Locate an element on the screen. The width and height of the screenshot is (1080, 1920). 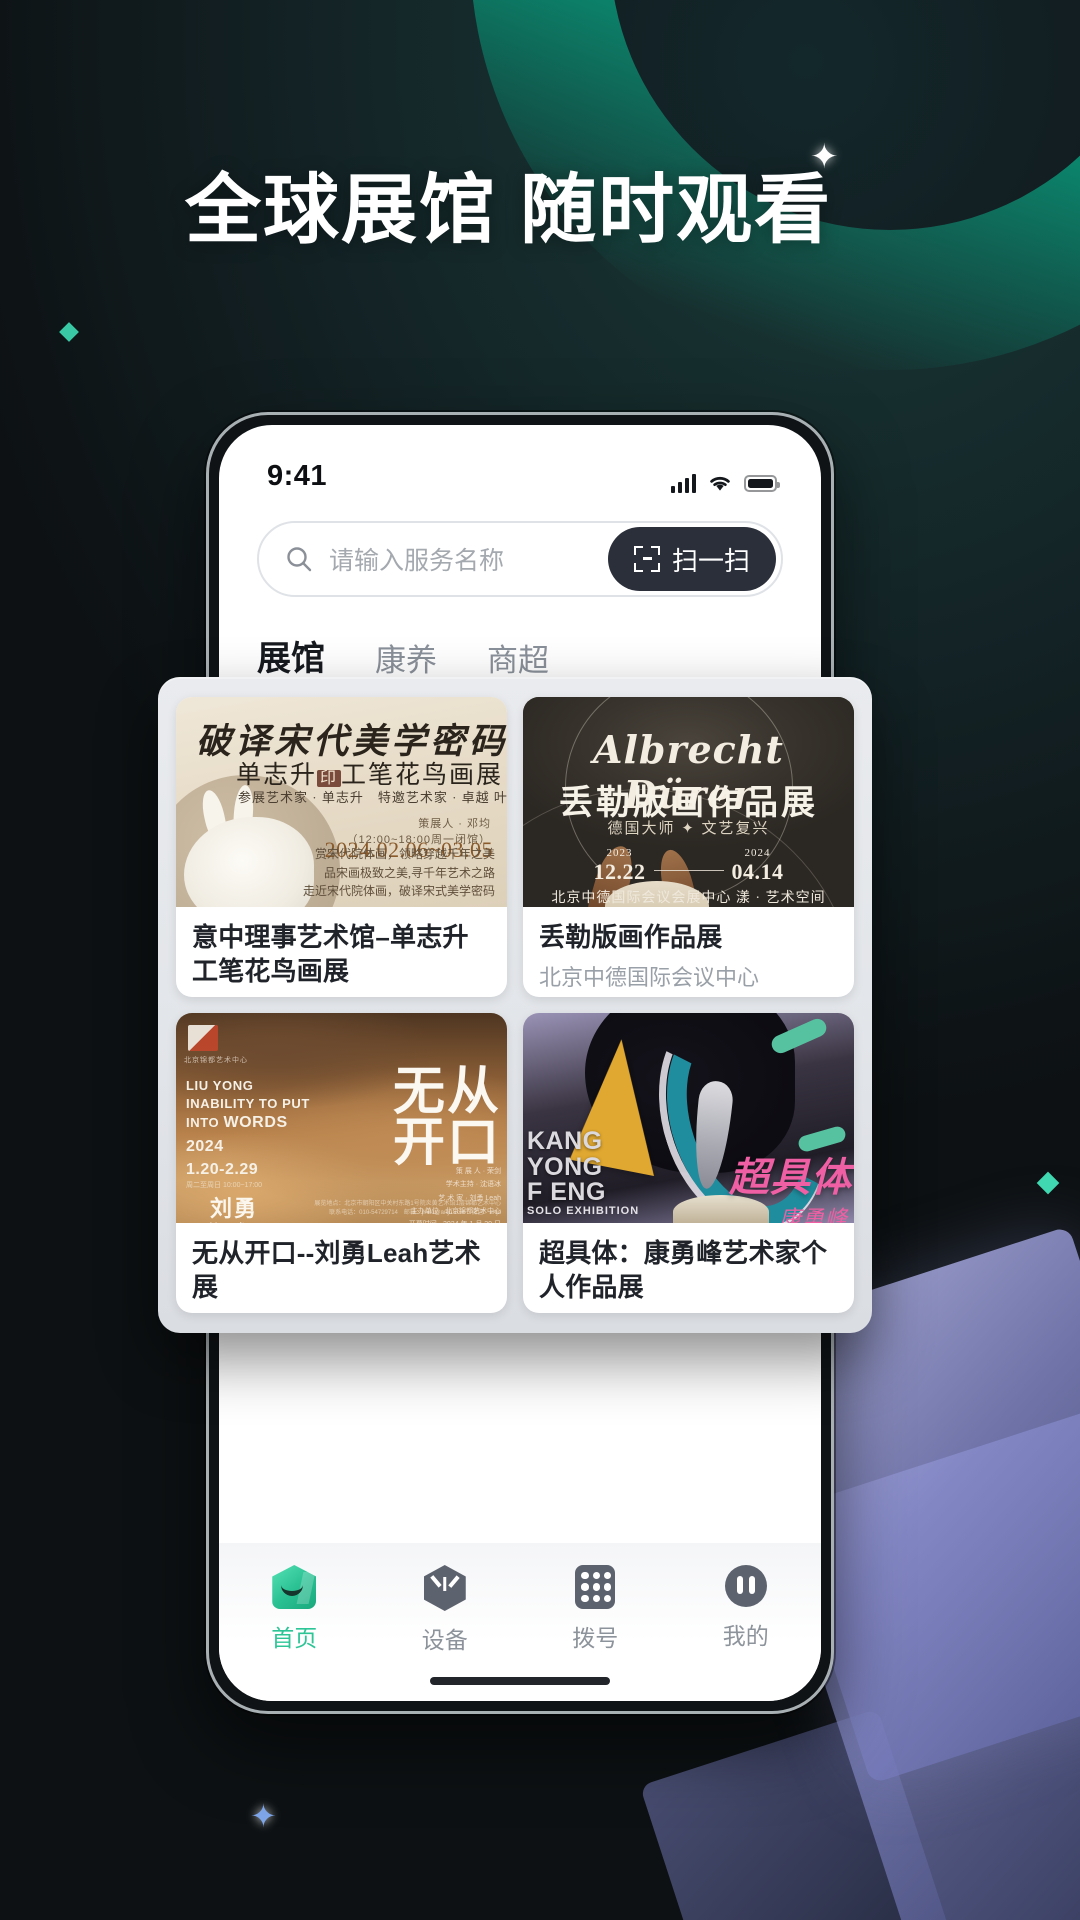
wifi-icon is located at coordinates (720, 483).